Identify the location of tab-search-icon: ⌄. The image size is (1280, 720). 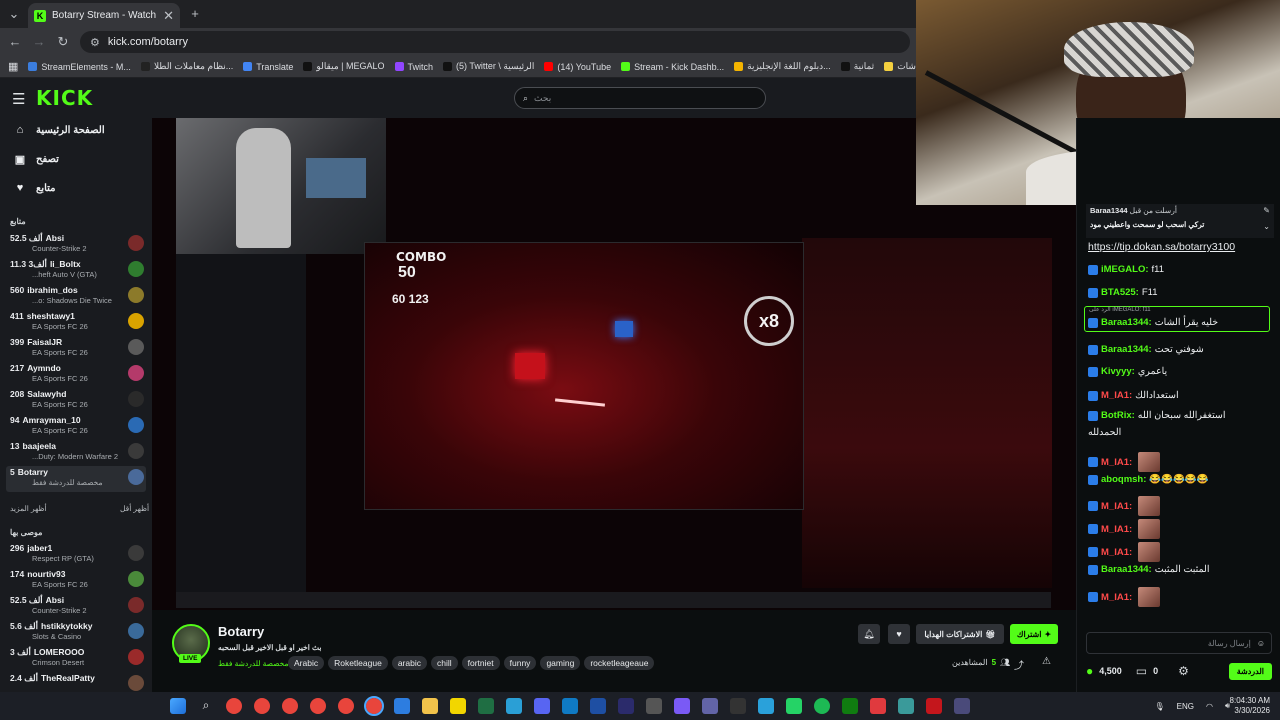
(14, 14).